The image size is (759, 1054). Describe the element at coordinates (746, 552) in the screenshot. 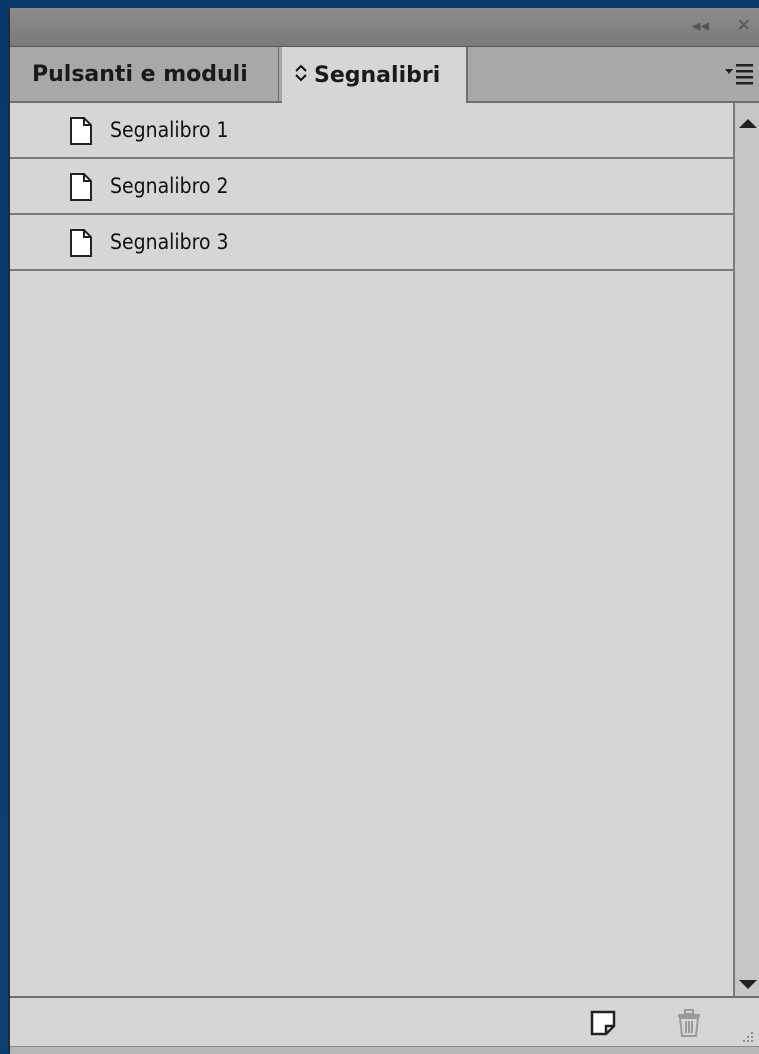

I see `vertical-scrollbar` at that location.